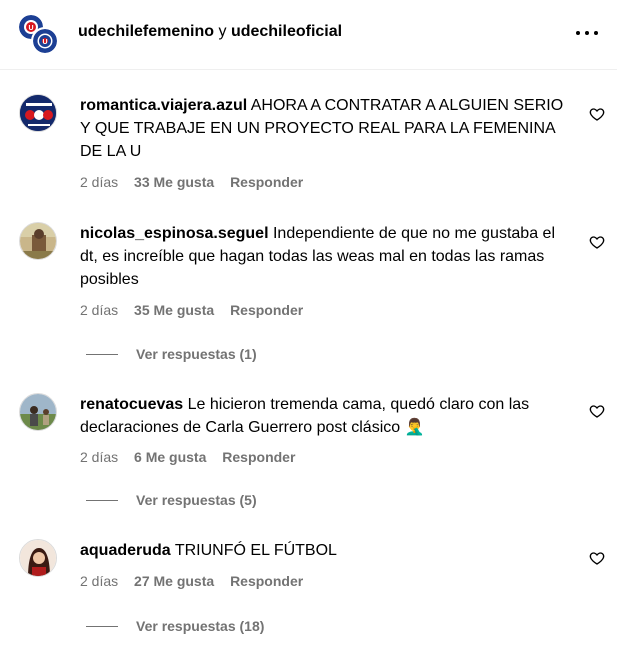  What do you see at coordinates (255, 550) in the screenshot?
I see `comment-body: TRIUNFÓ EL FÚTBOL` at bounding box center [255, 550].